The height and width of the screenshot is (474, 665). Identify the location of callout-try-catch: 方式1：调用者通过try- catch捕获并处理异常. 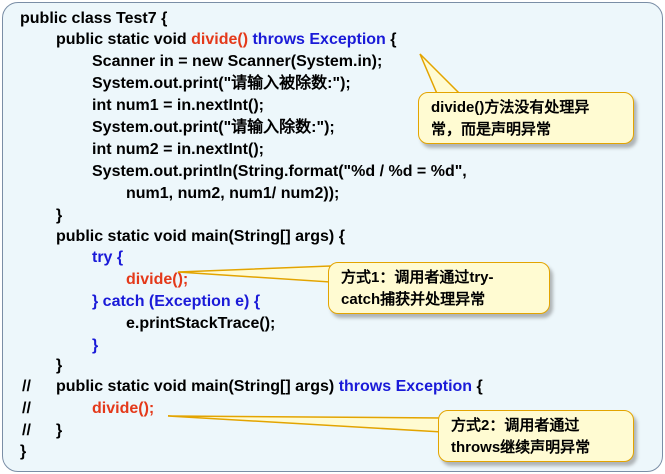
(439, 288).